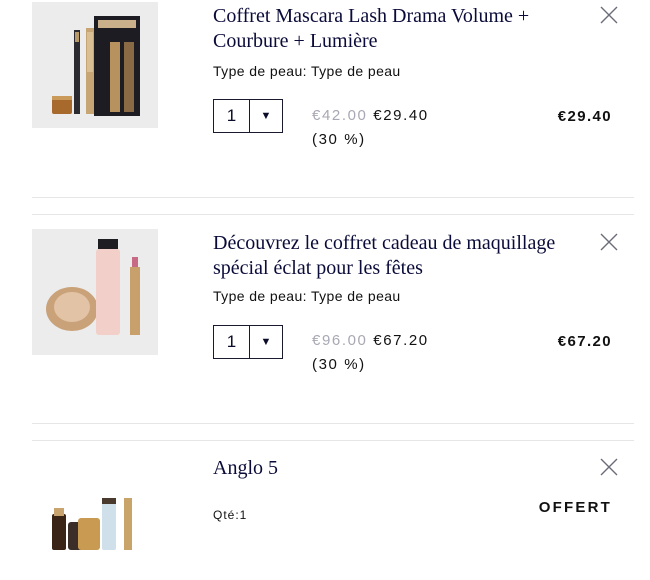  Describe the element at coordinates (230, 515) in the screenshot. I see `quantity-text: Qté:1` at that location.